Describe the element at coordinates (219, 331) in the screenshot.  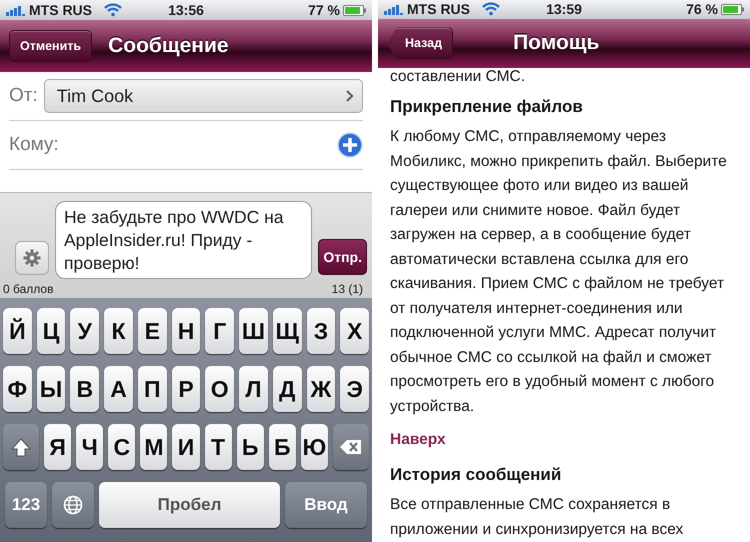
I see `key: Г` at that location.